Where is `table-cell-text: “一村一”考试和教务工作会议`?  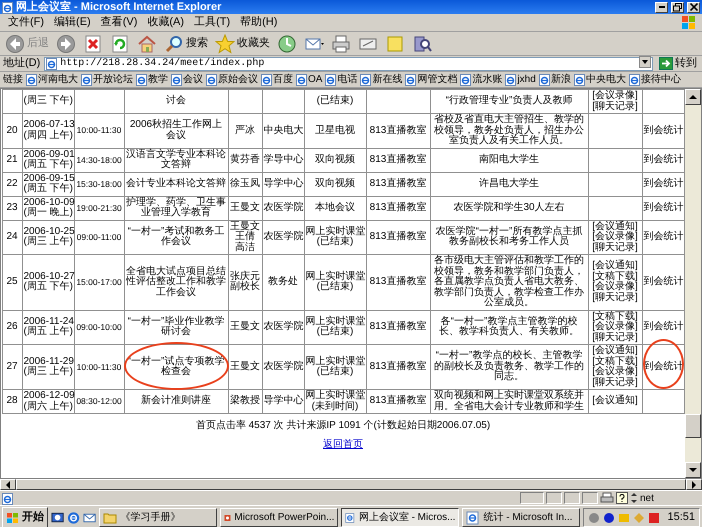 table-cell-text: “一村一”考试和教务工作会议 is located at coordinates (176, 237).